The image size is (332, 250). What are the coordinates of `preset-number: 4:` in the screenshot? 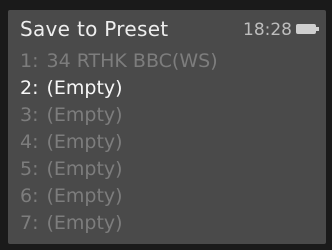 It's located at (29, 142).